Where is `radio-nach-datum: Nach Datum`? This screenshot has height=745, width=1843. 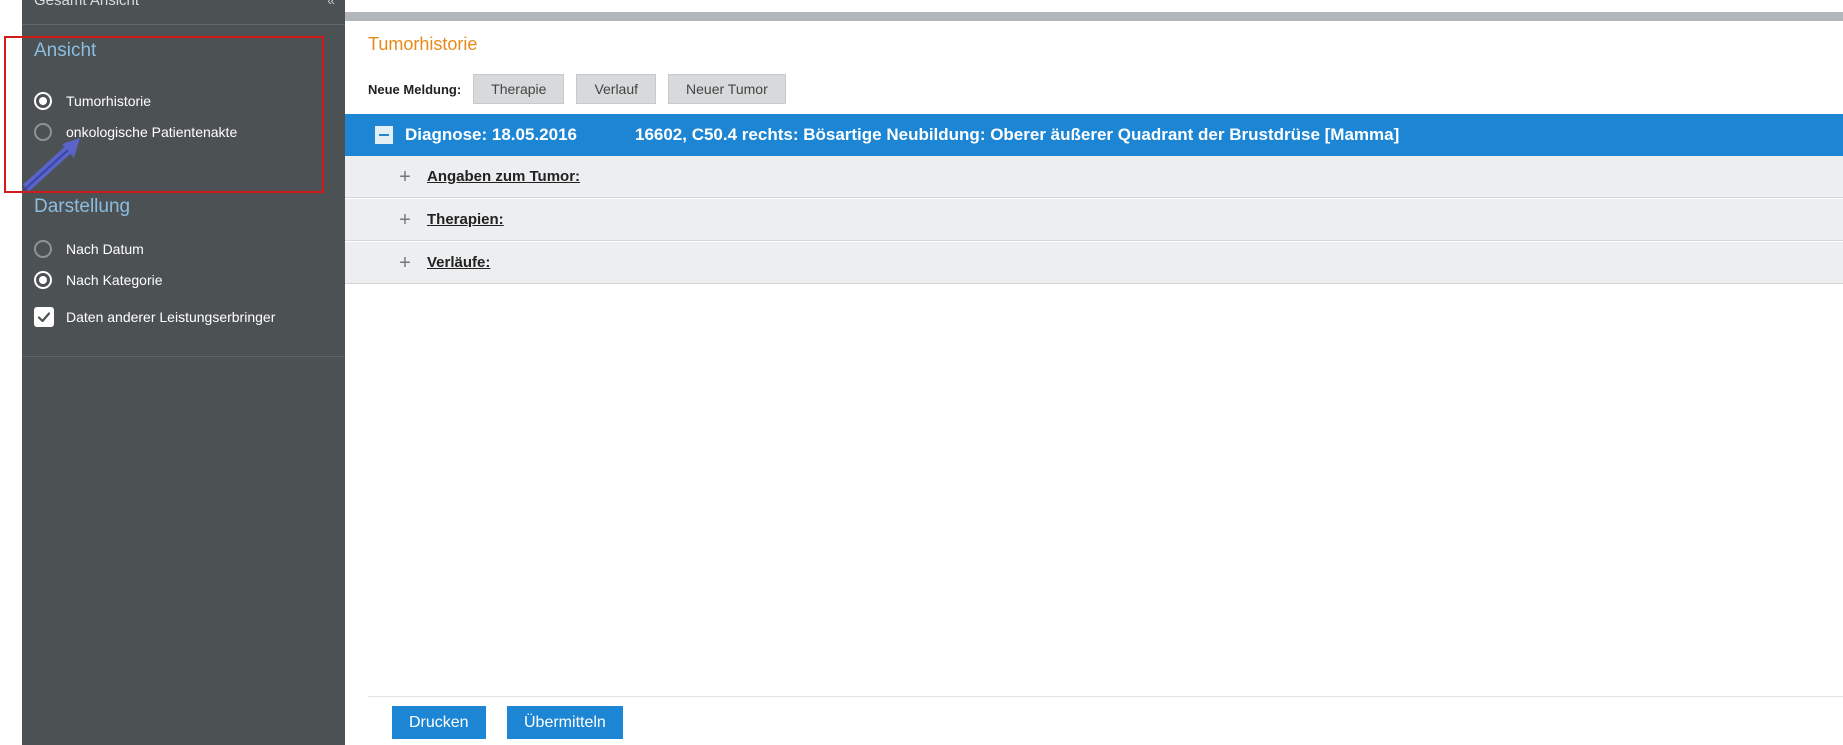 radio-nach-datum: Nach Datum is located at coordinates (89, 249).